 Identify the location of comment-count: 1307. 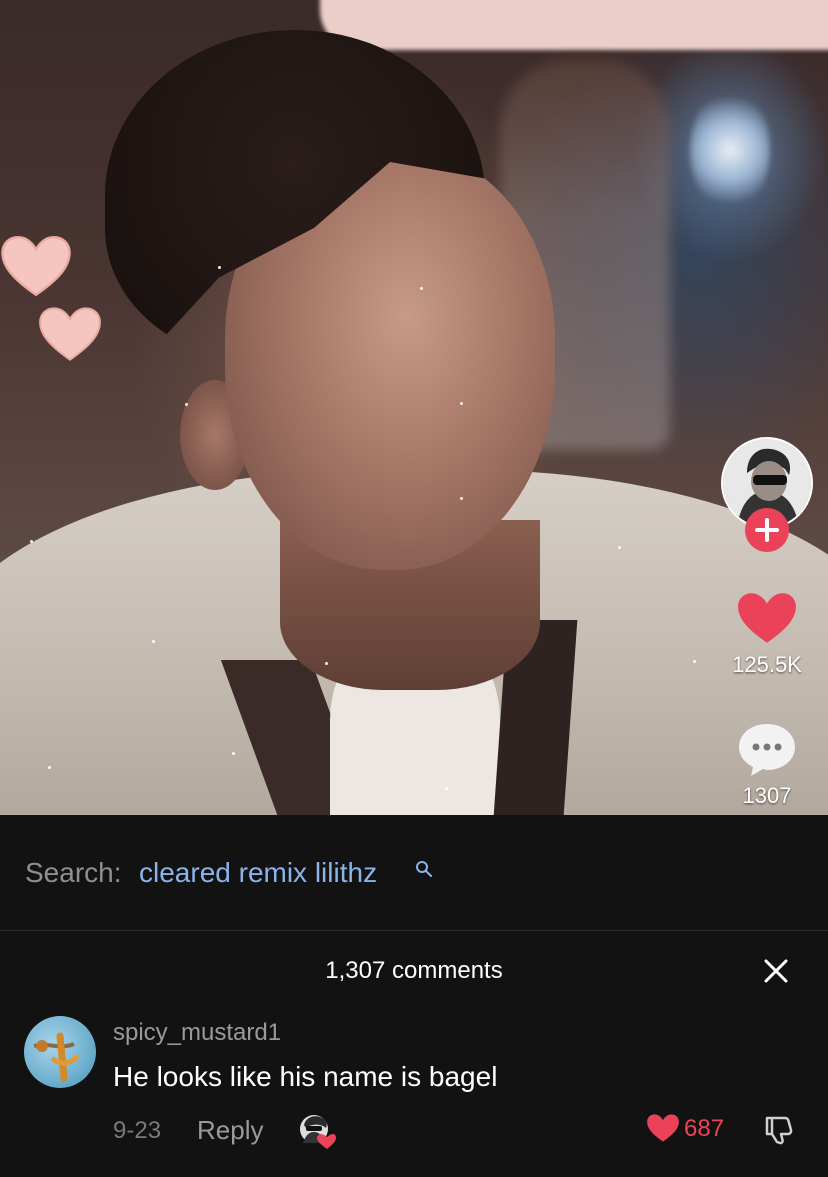
(767, 795).